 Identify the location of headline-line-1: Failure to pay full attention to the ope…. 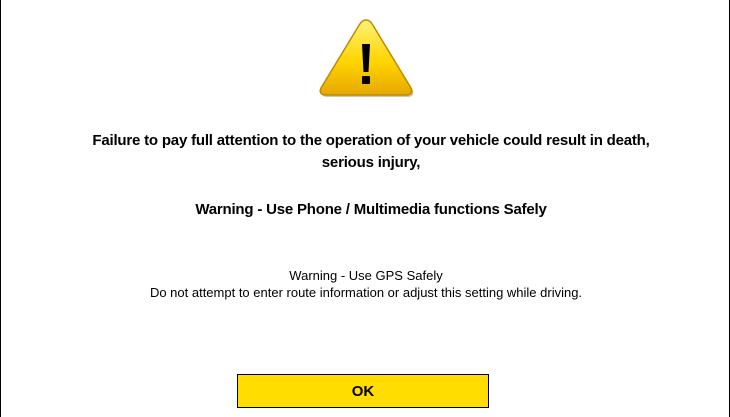
(371, 140).